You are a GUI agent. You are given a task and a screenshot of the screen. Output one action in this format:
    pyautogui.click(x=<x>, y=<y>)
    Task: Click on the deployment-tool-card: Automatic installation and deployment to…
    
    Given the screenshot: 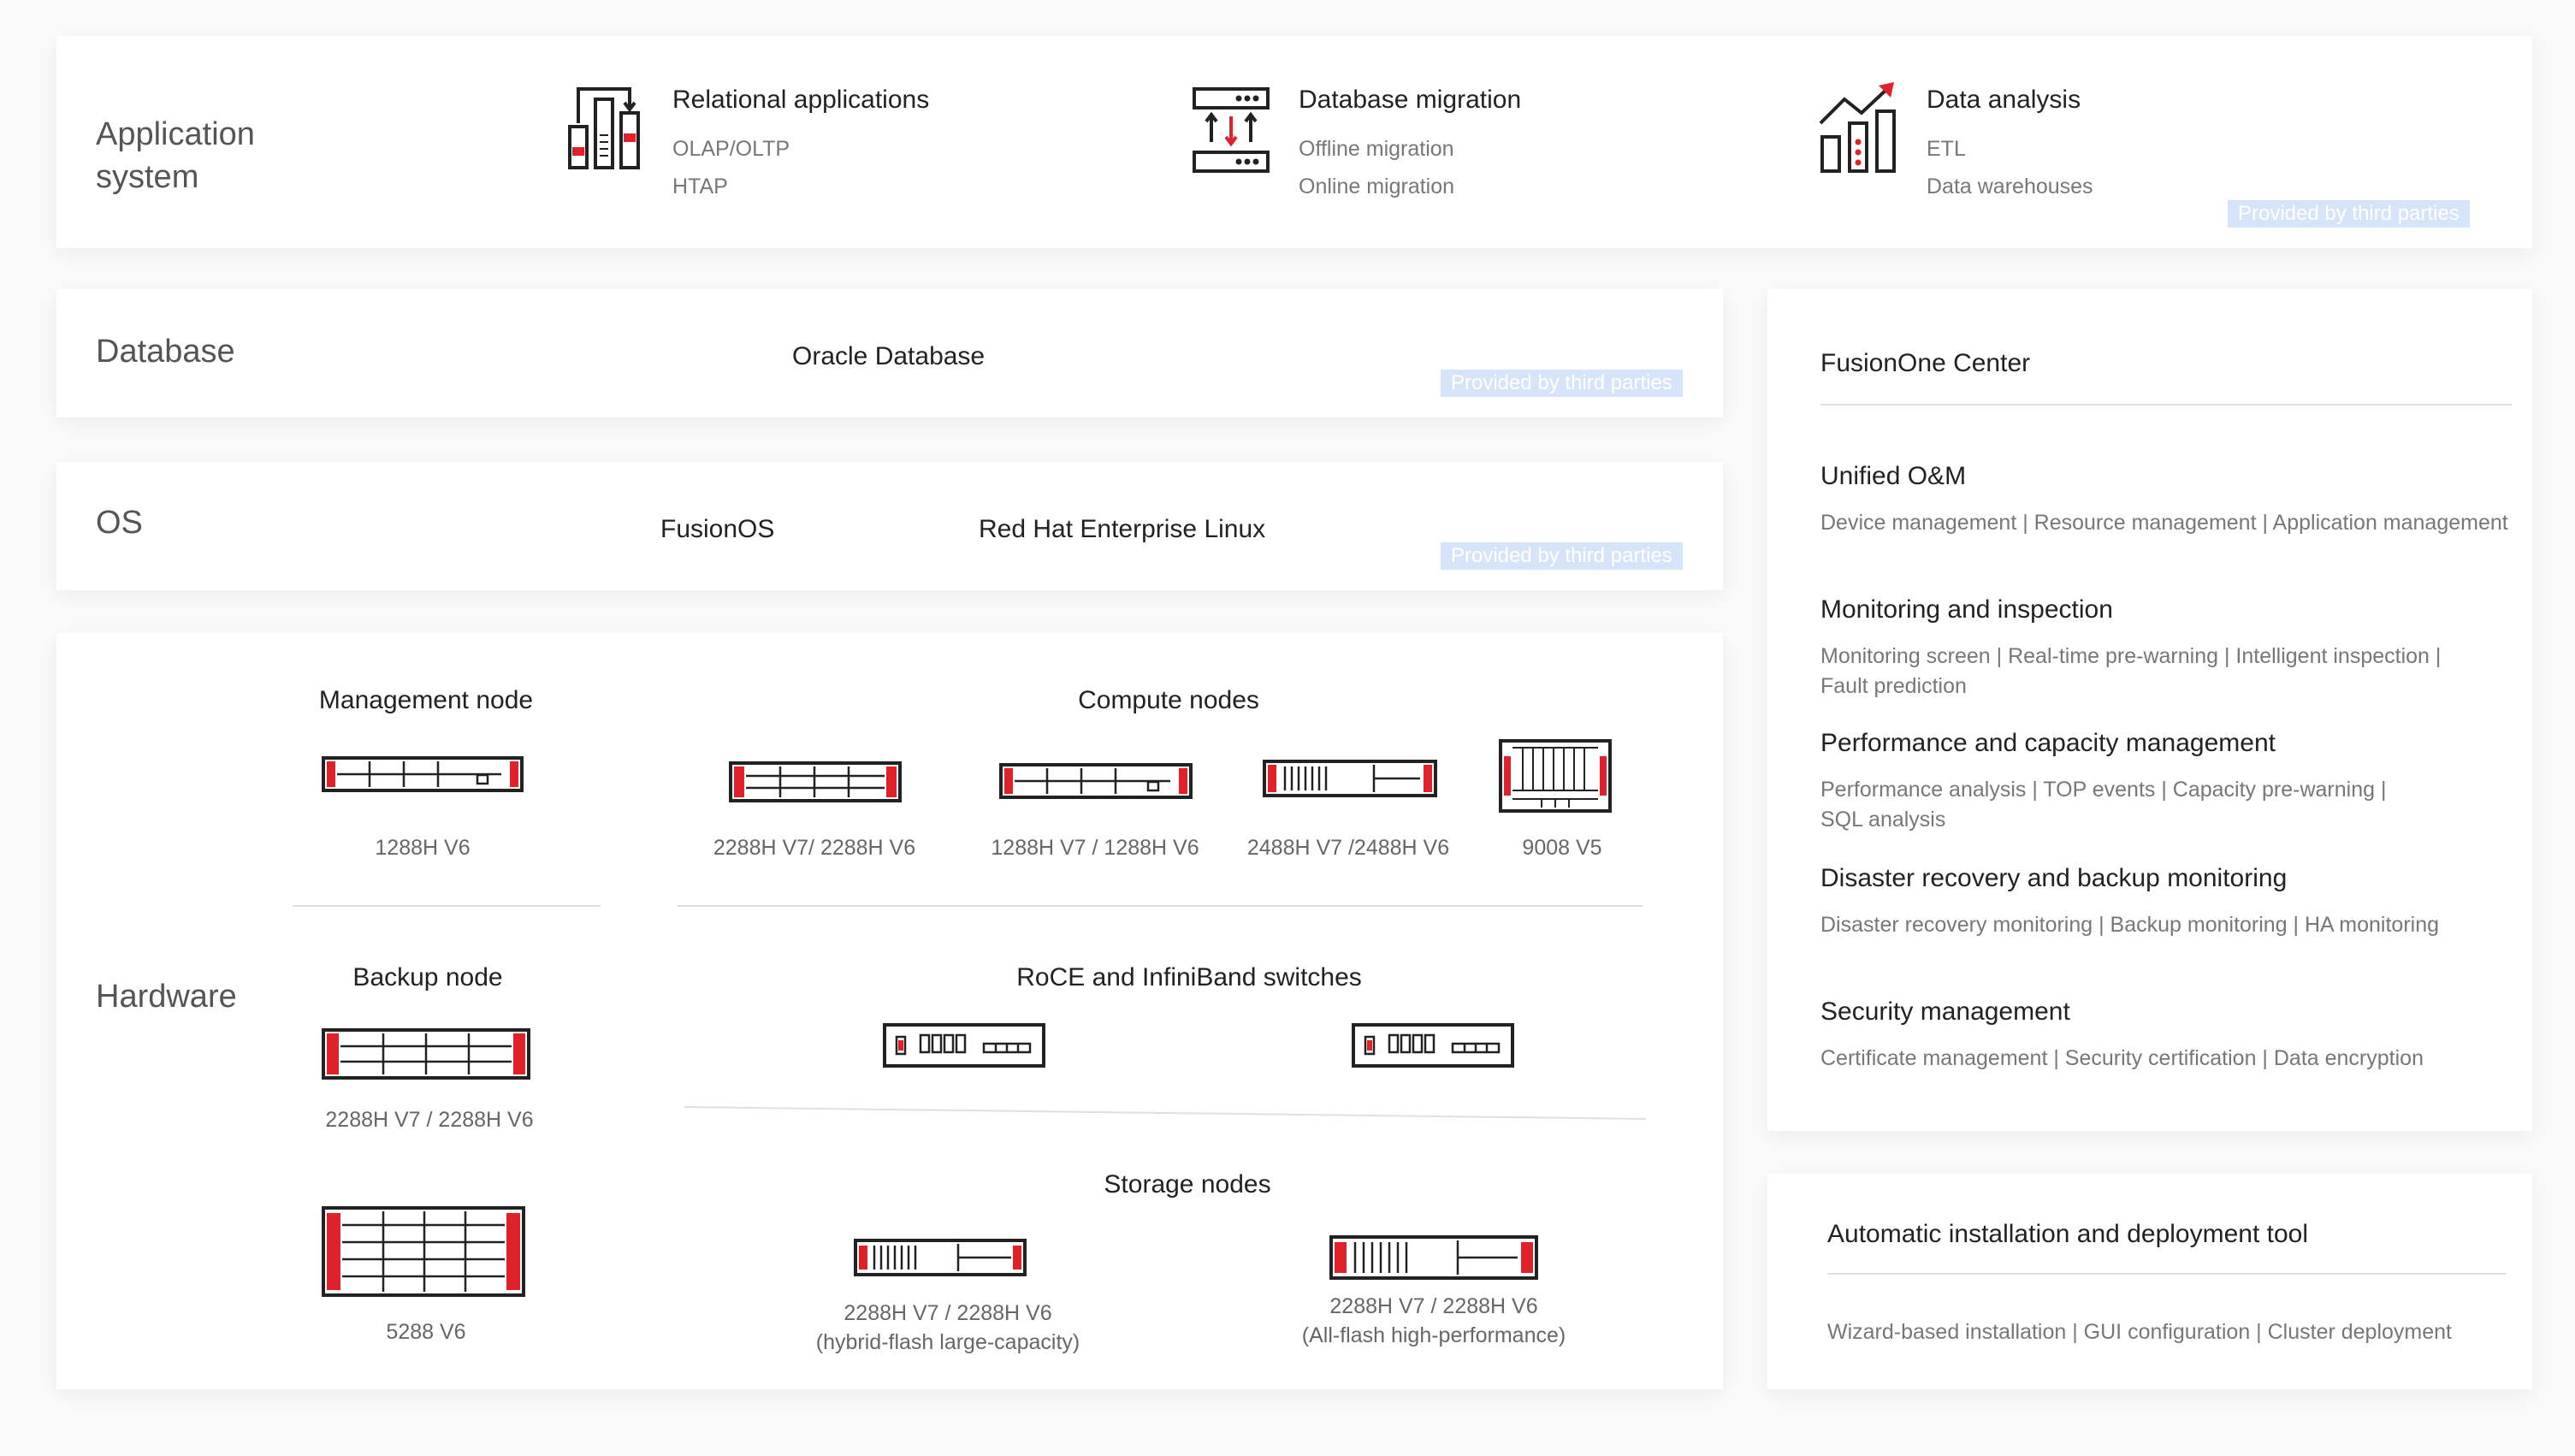 What is the action you would take?
    pyautogui.click(x=2149, y=1281)
    